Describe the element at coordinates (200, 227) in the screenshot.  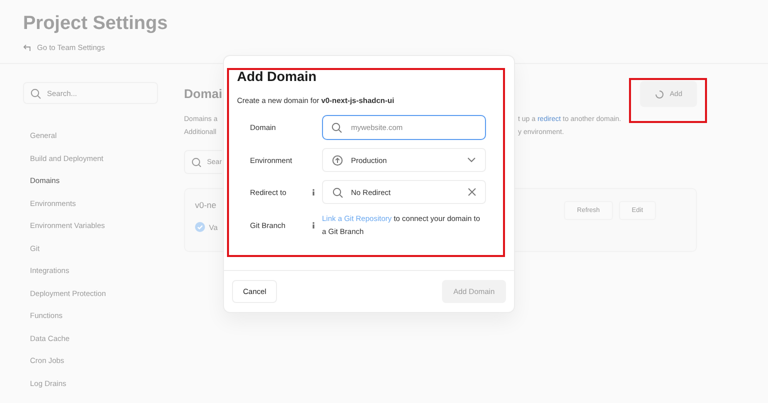
I see `check-circle-icon` at that location.